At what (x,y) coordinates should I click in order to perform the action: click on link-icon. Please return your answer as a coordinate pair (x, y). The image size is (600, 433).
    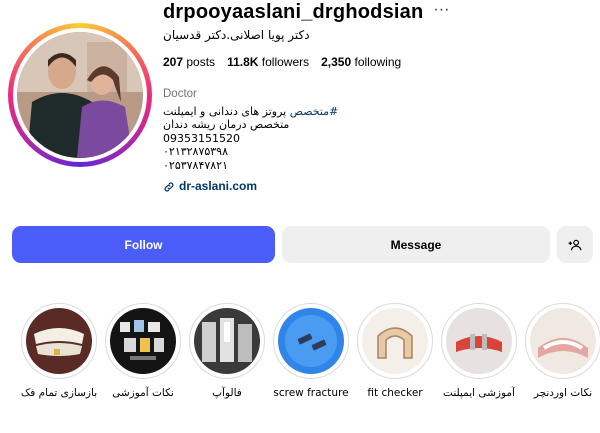
    Looking at the image, I should click on (169, 187).